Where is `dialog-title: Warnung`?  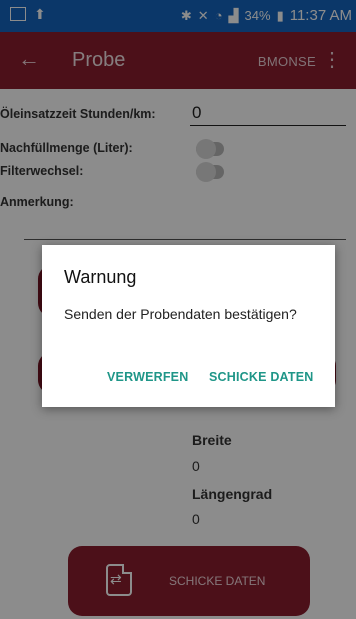 dialog-title: Warnung is located at coordinates (100, 277).